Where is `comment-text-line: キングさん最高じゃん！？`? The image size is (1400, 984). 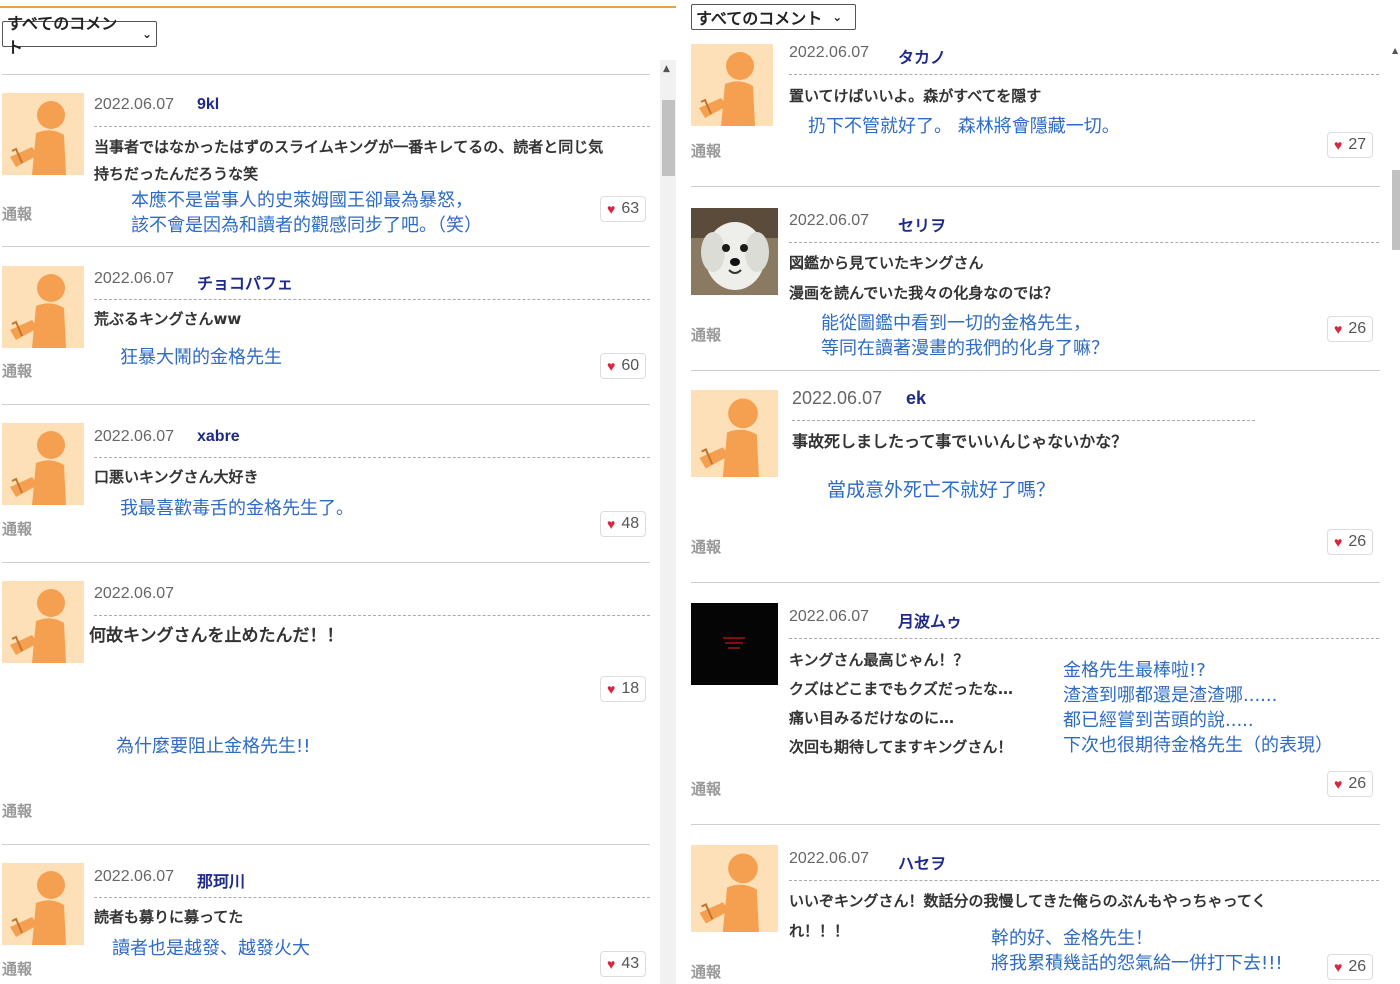 comment-text-line: キングさん最高じゃん！？ is located at coordinates (879, 660).